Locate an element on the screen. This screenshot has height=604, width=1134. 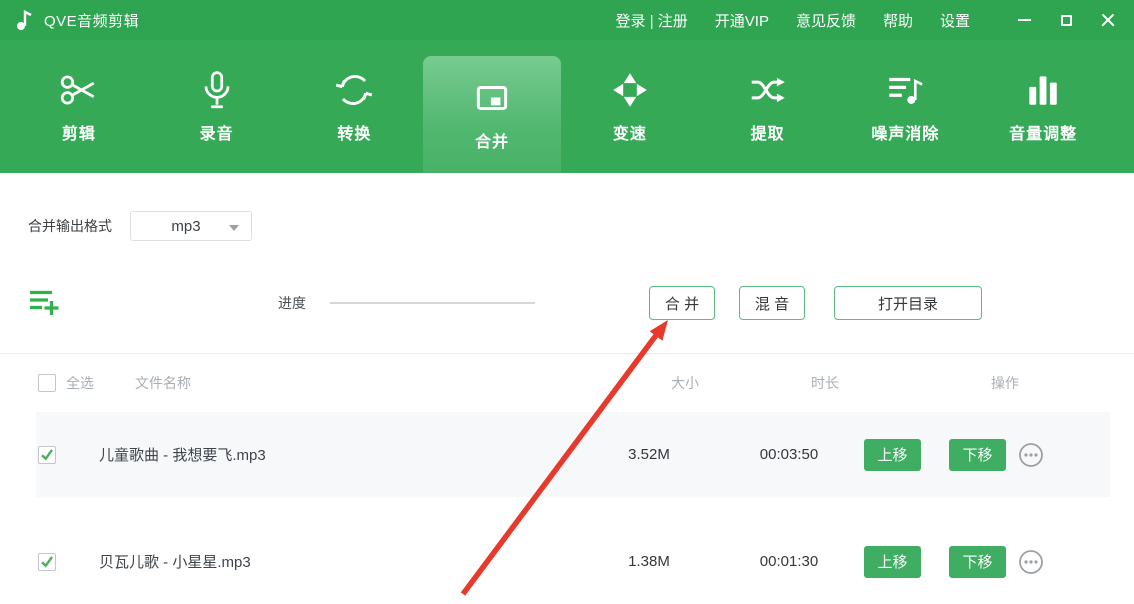
file-size: 3.52M is located at coordinates (649, 454).